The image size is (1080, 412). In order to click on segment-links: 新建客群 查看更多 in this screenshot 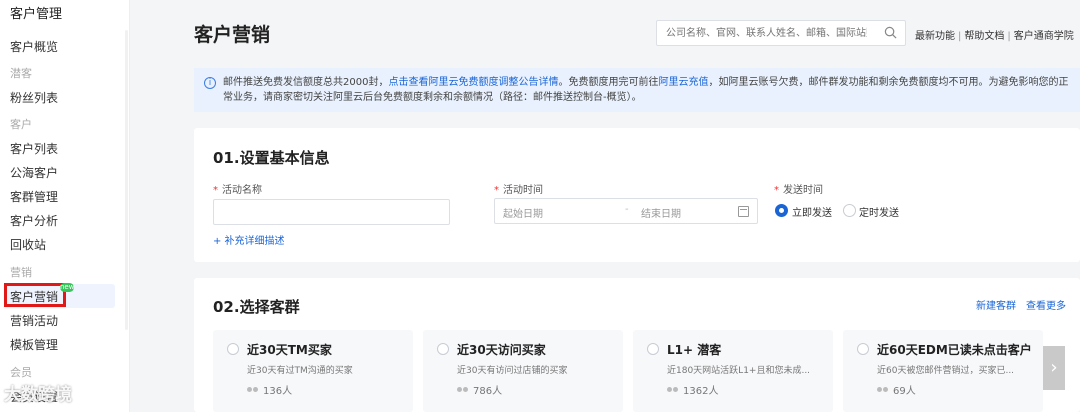, I will do `click(1016, 304)`.